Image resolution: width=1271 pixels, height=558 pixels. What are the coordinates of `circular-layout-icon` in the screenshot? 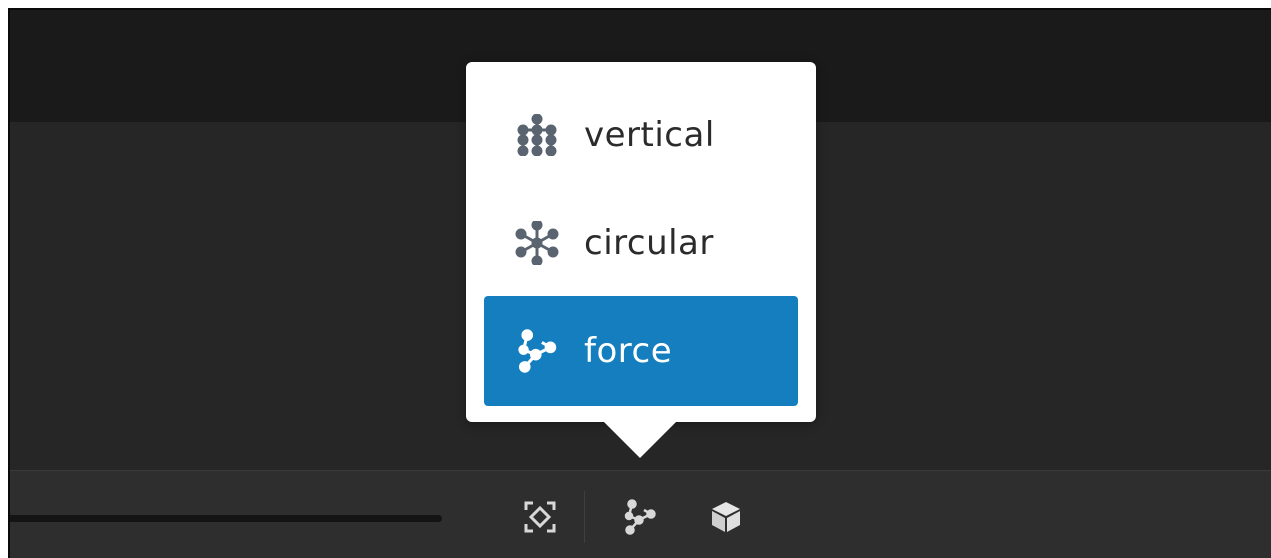 It's located at (537, 243).